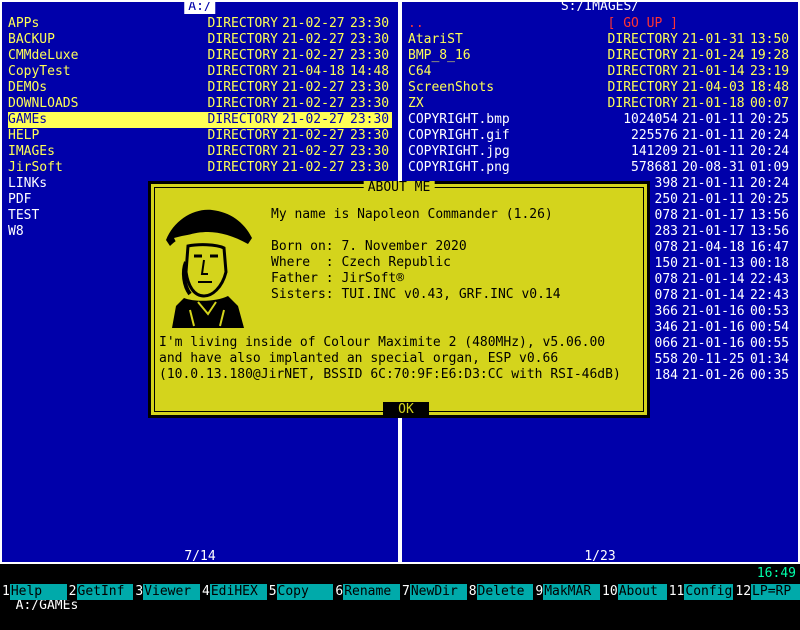 The height and width of the screenshot is (630, 800). Describe the element at coordinates (600, 72) in the screenshot. I see `file-row: C64 DIRECTORY 21-01-14 23:19` at that location.